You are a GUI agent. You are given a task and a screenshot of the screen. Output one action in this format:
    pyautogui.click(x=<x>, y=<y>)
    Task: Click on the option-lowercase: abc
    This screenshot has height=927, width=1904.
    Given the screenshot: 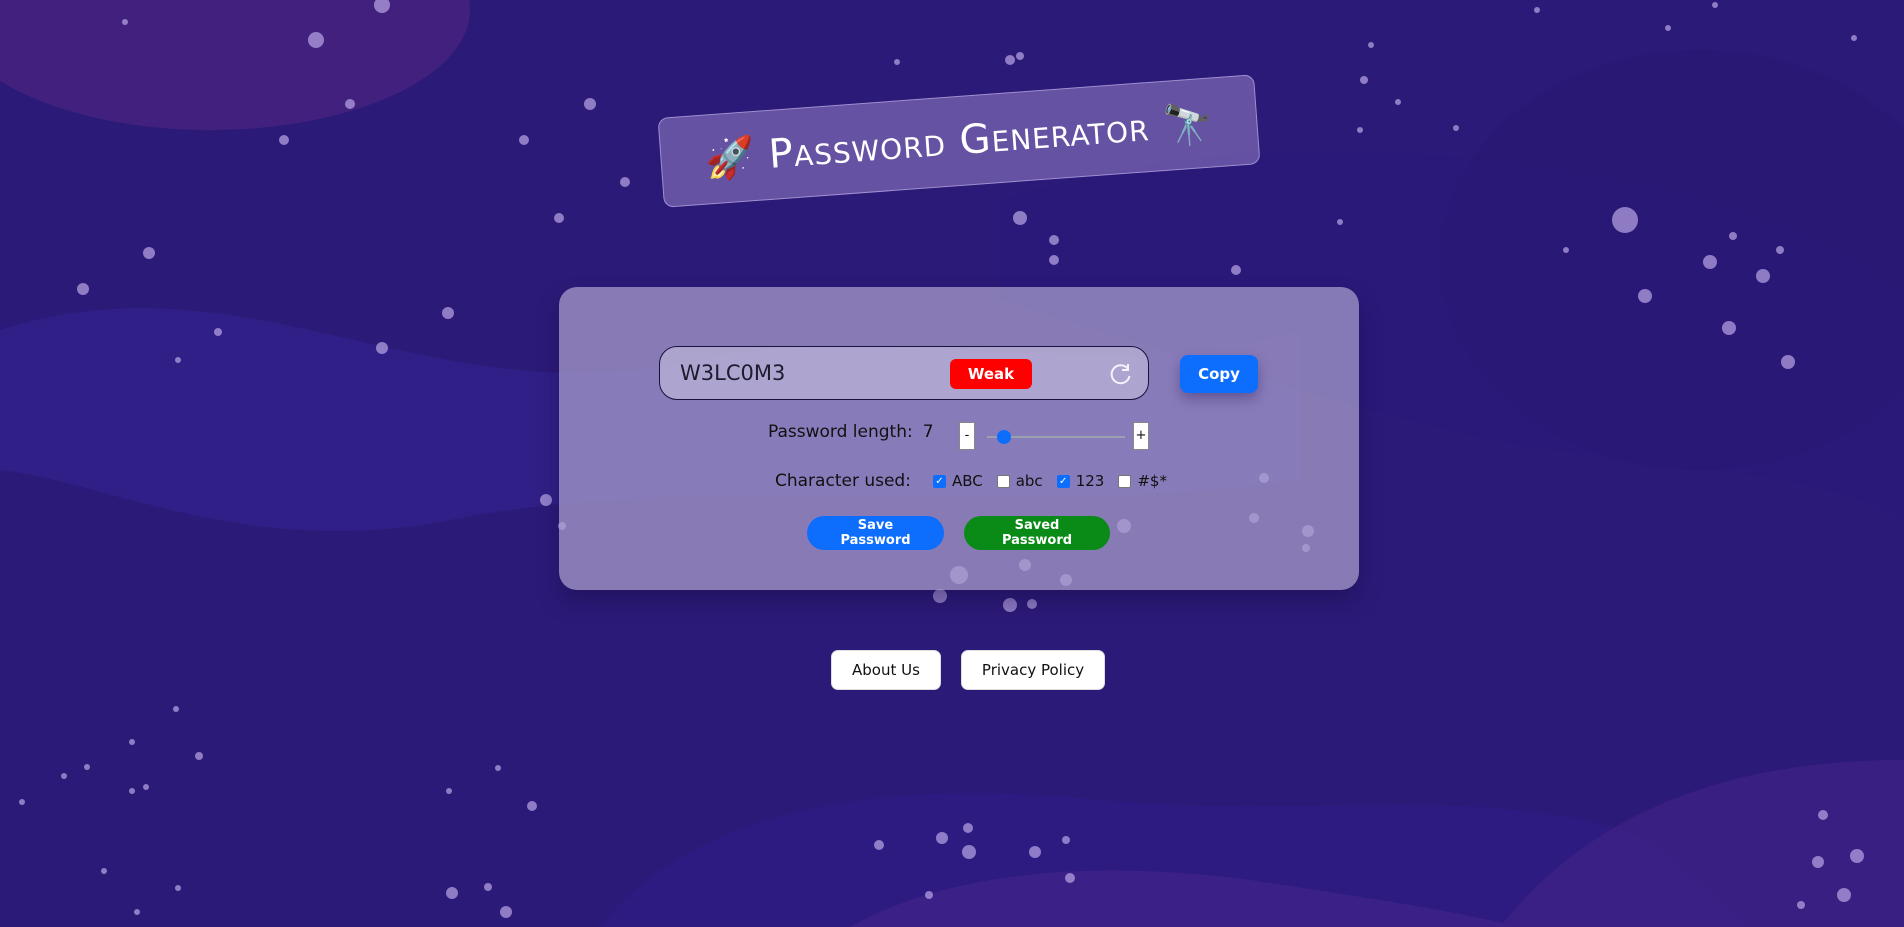 What is the action you would take?
    pyautogui.click(x=1019, y=481)
    